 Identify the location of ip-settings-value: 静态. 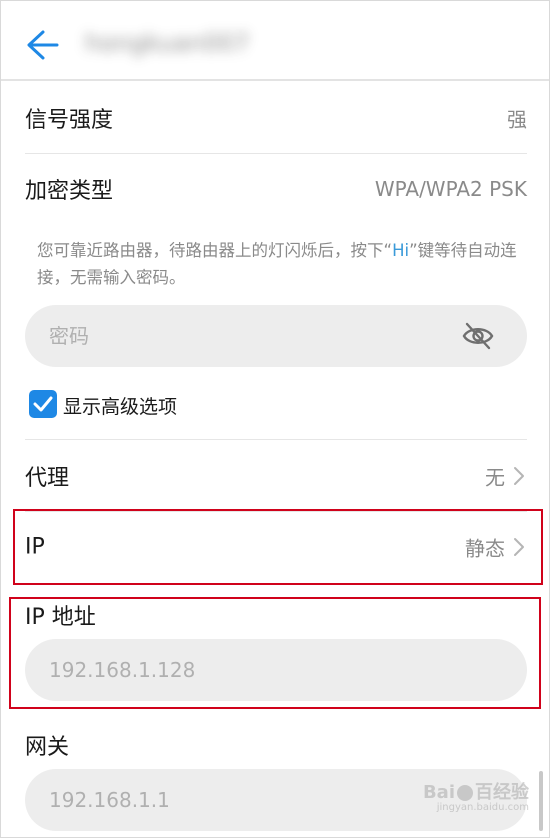
(485, 548).